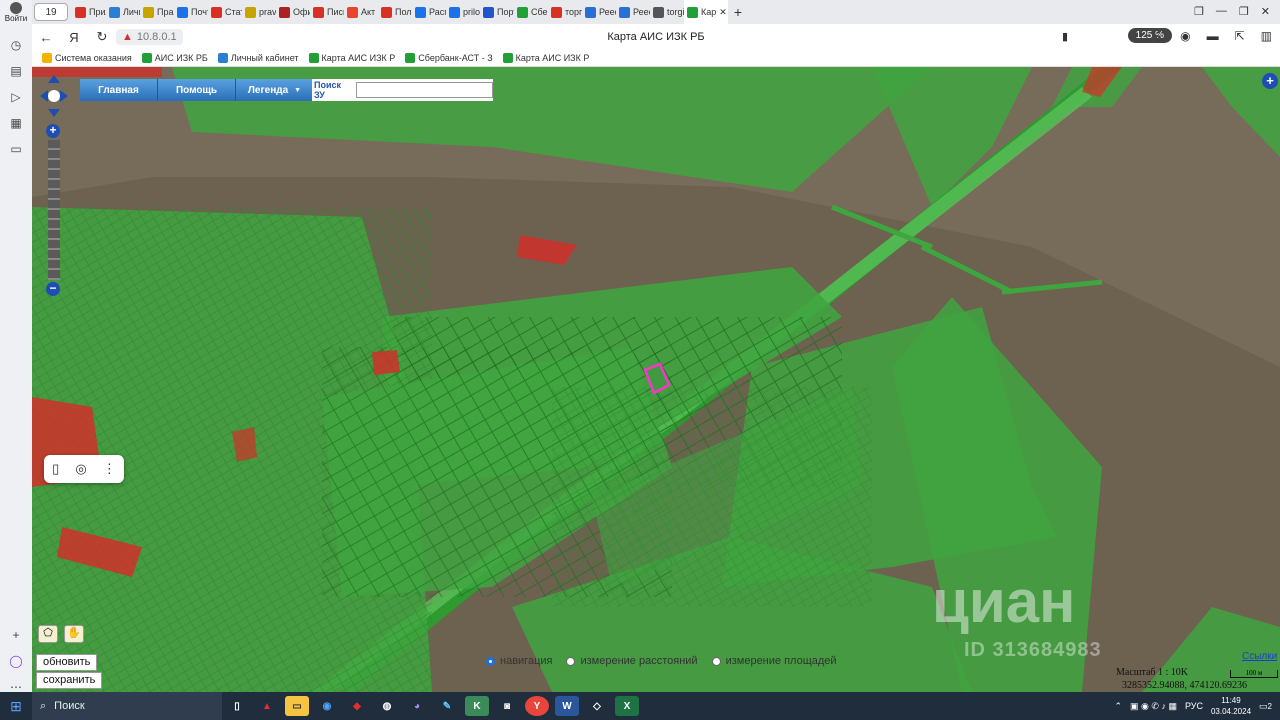 This screenshot has height=720, width=1280. Describe the element at coordinates (259, 12) in the screenshot. I see `browser-tab: pravo` at that location.